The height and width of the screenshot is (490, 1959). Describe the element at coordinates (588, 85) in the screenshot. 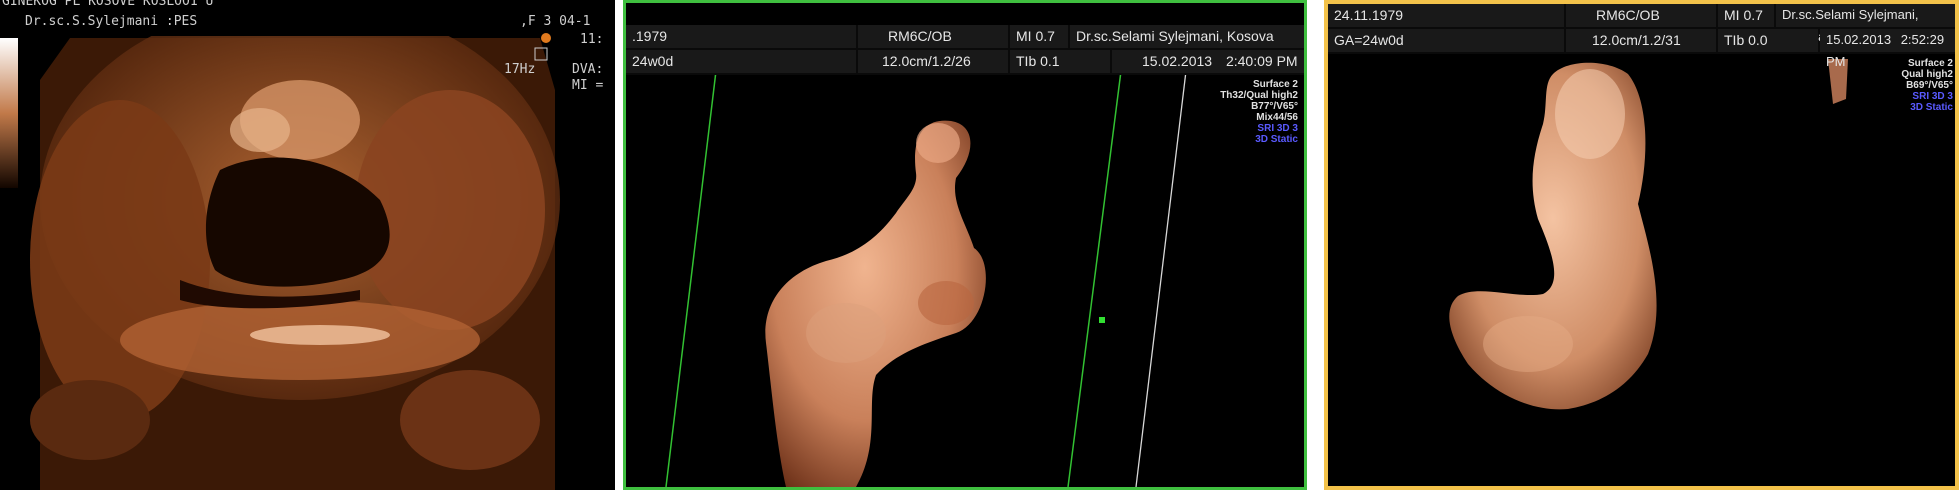

I see `mi-label: MI =` at that location.